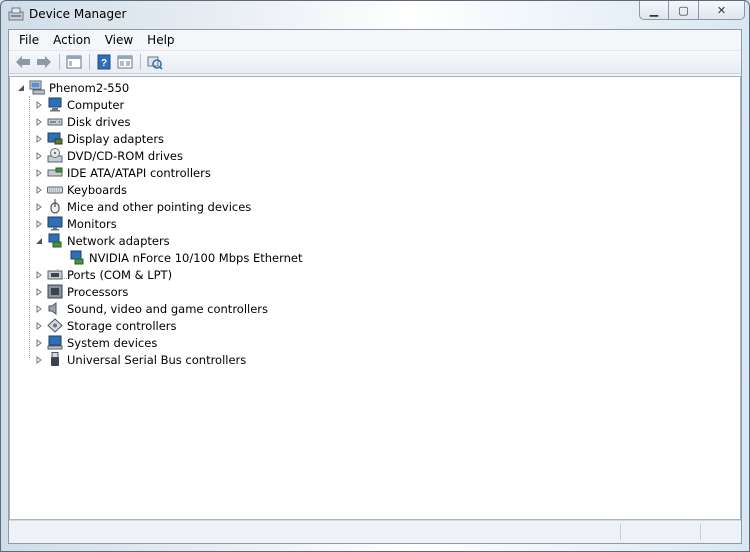  I want to click on title-bar: Device Manager ▁ ▢ ✕, so click(375, 15).